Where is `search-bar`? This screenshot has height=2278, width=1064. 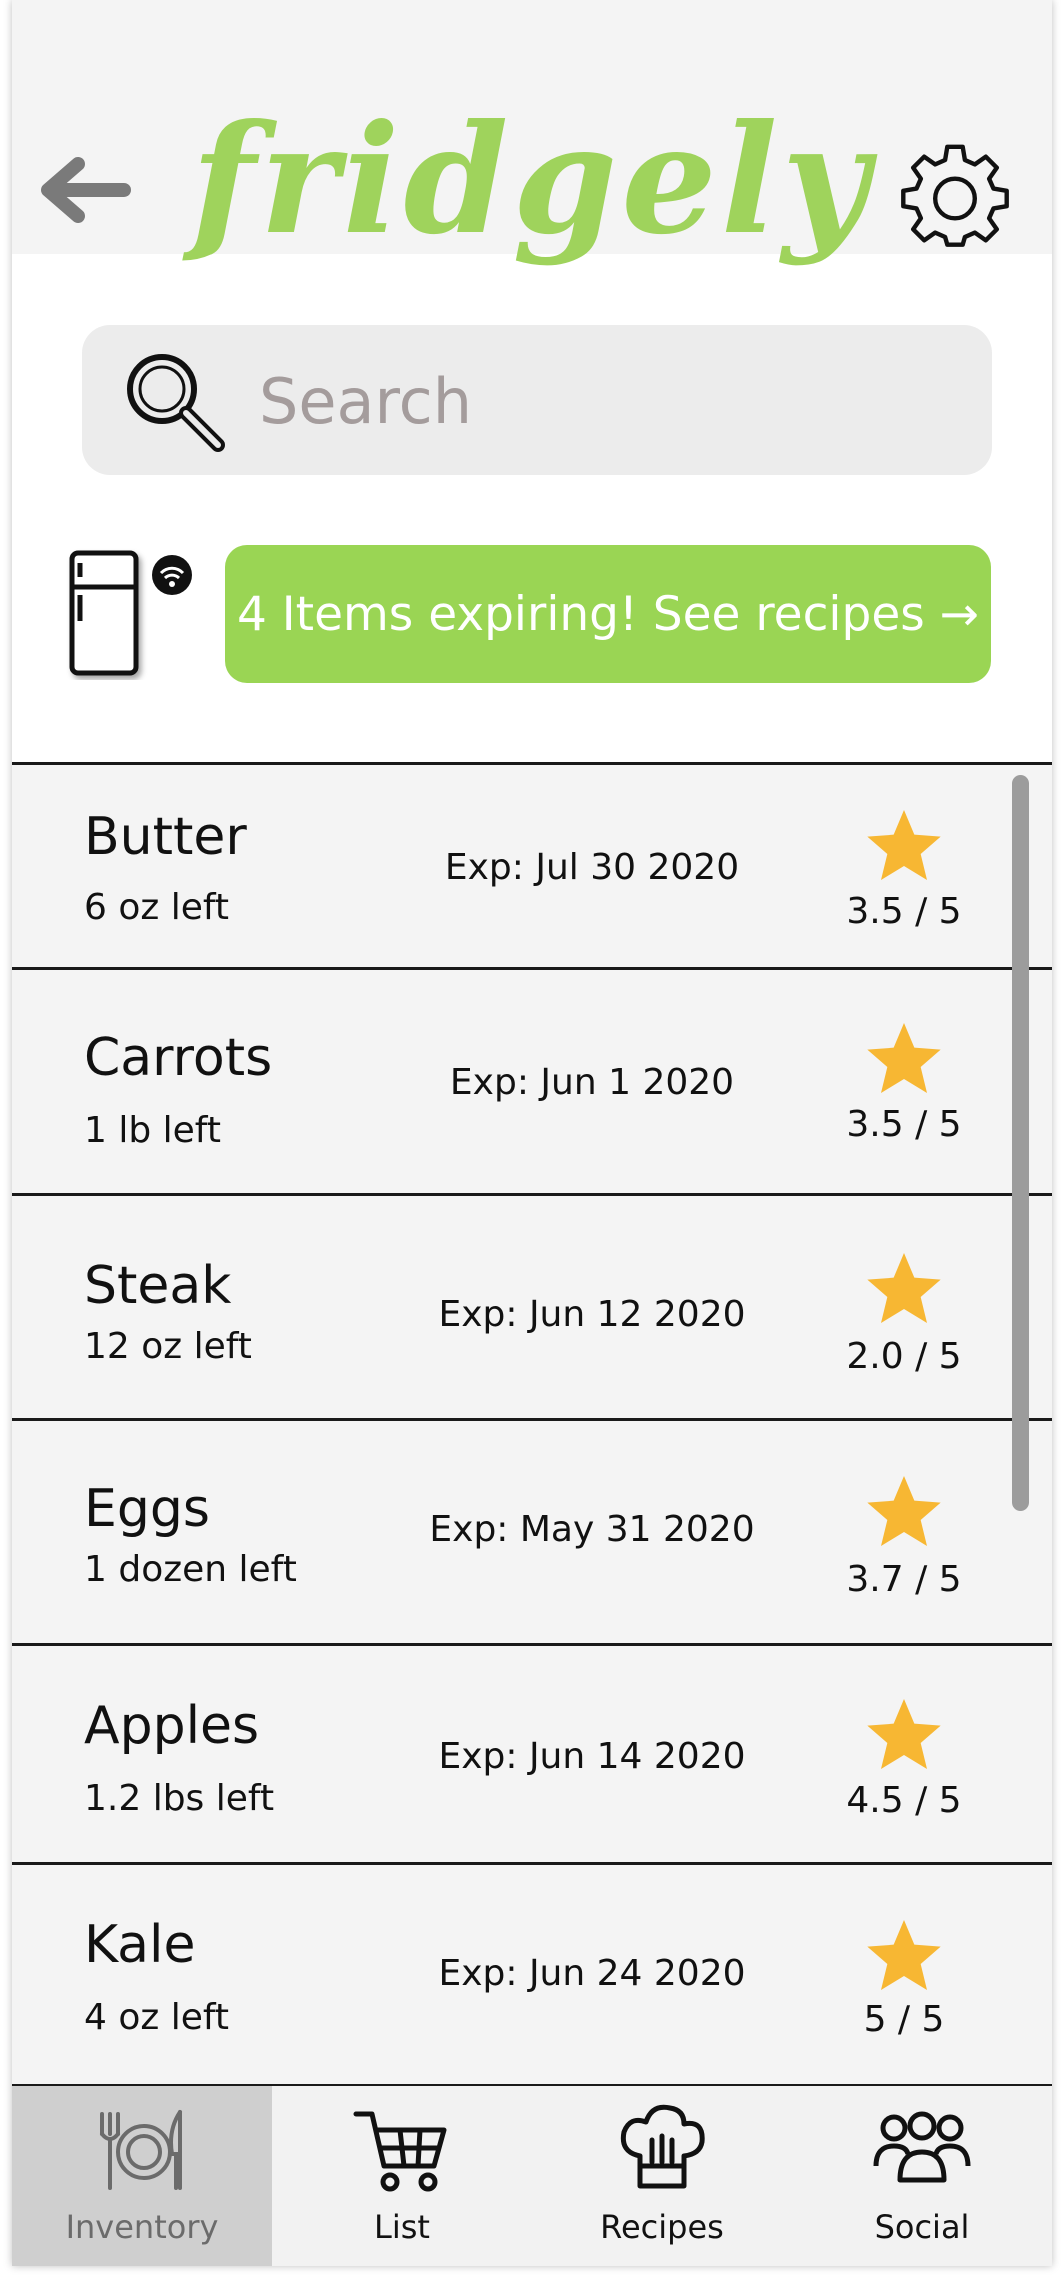
search-bar is located at coordinates (537, 400).